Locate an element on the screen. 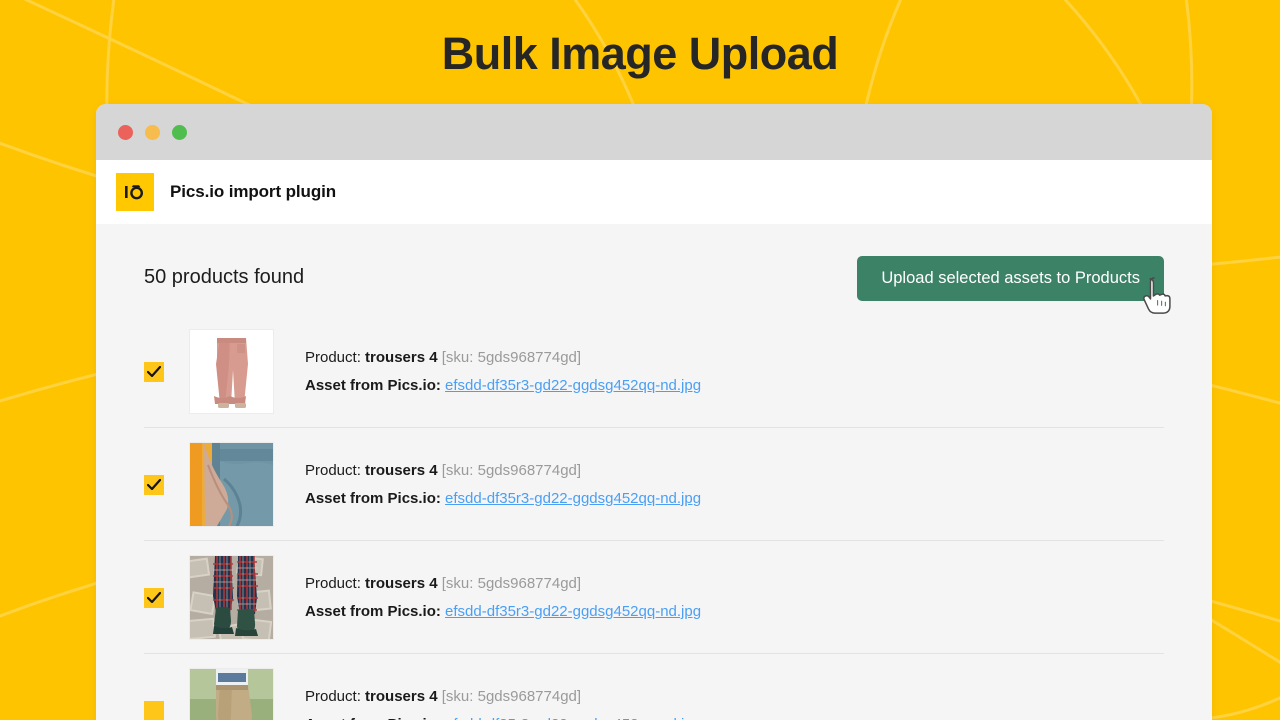 The width and height of the screenshot is (1280, 720). plugin-title: Pics.io import plugin is located at coordinates (253, 191).